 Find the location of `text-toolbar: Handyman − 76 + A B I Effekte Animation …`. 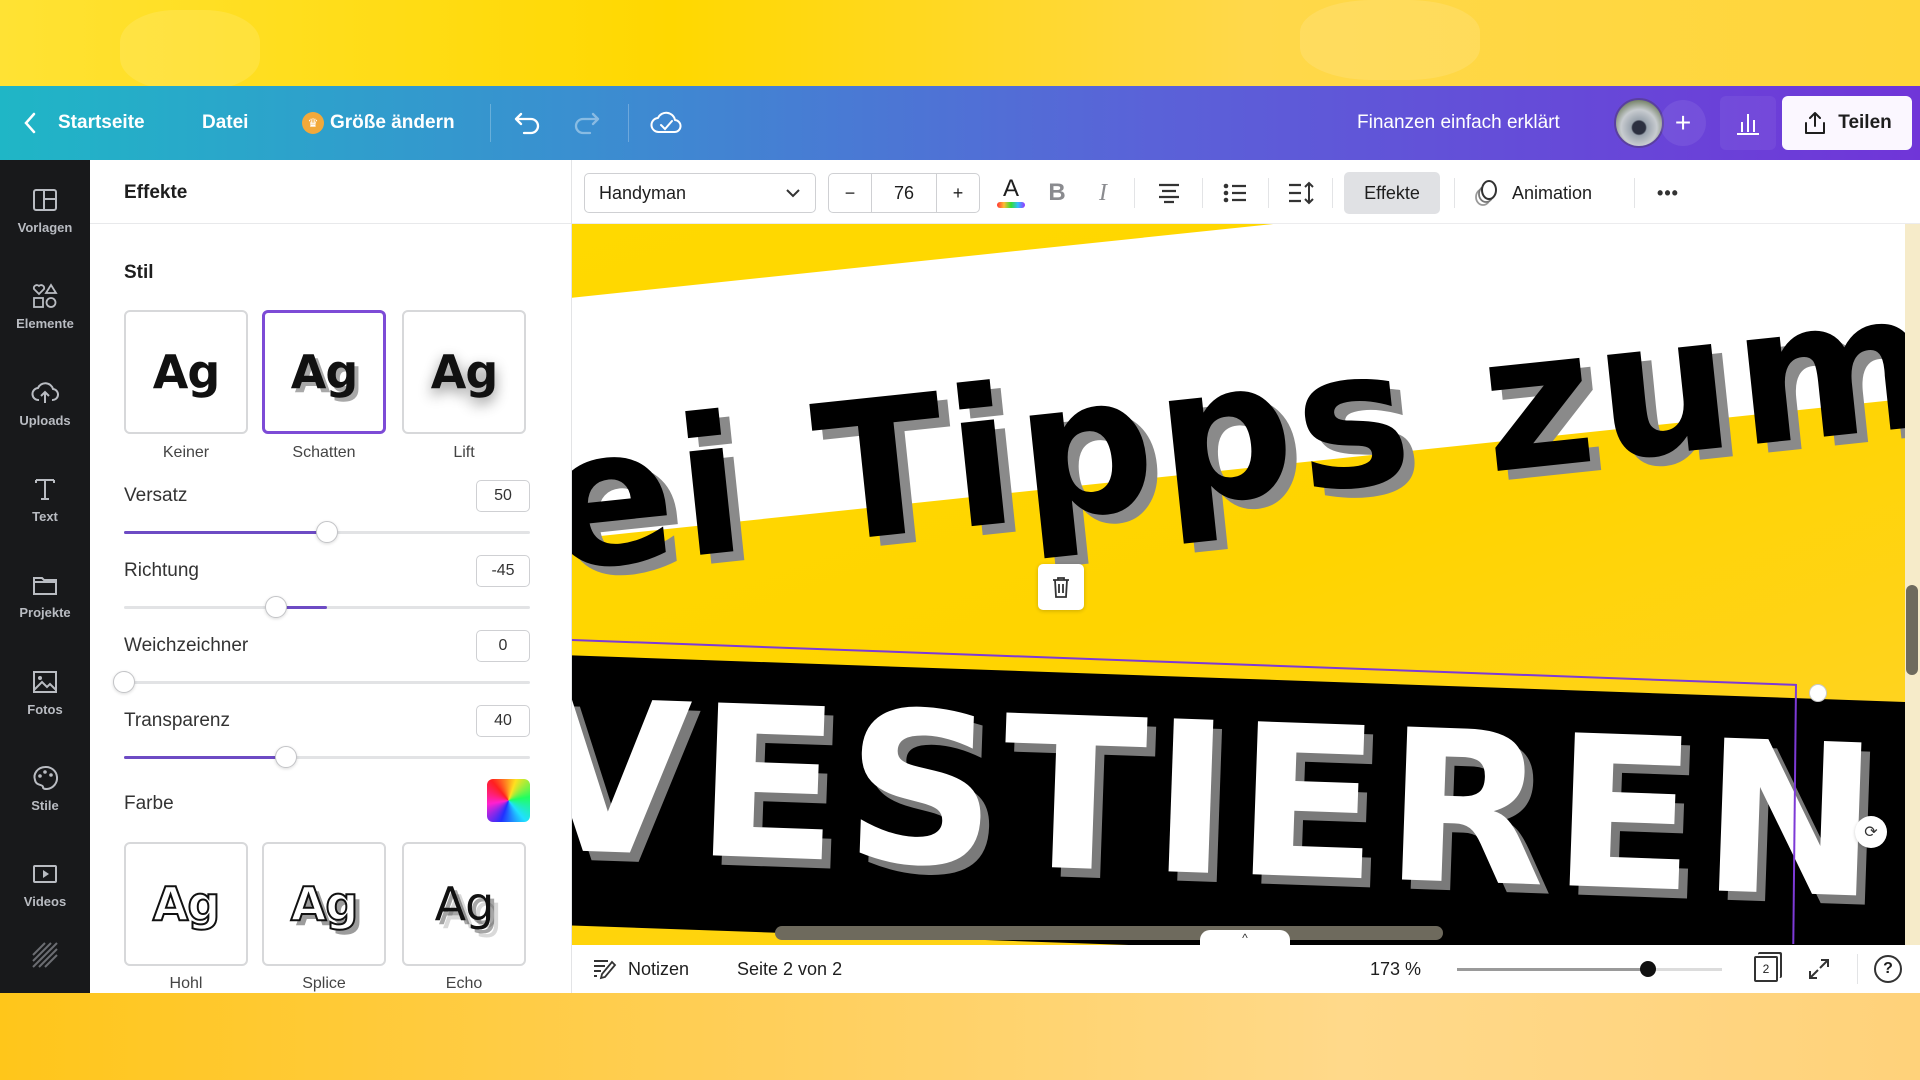

text-toolbar: Handyman − 76 + A B I Effekte Animation … is located at coordinates (1246, 192).